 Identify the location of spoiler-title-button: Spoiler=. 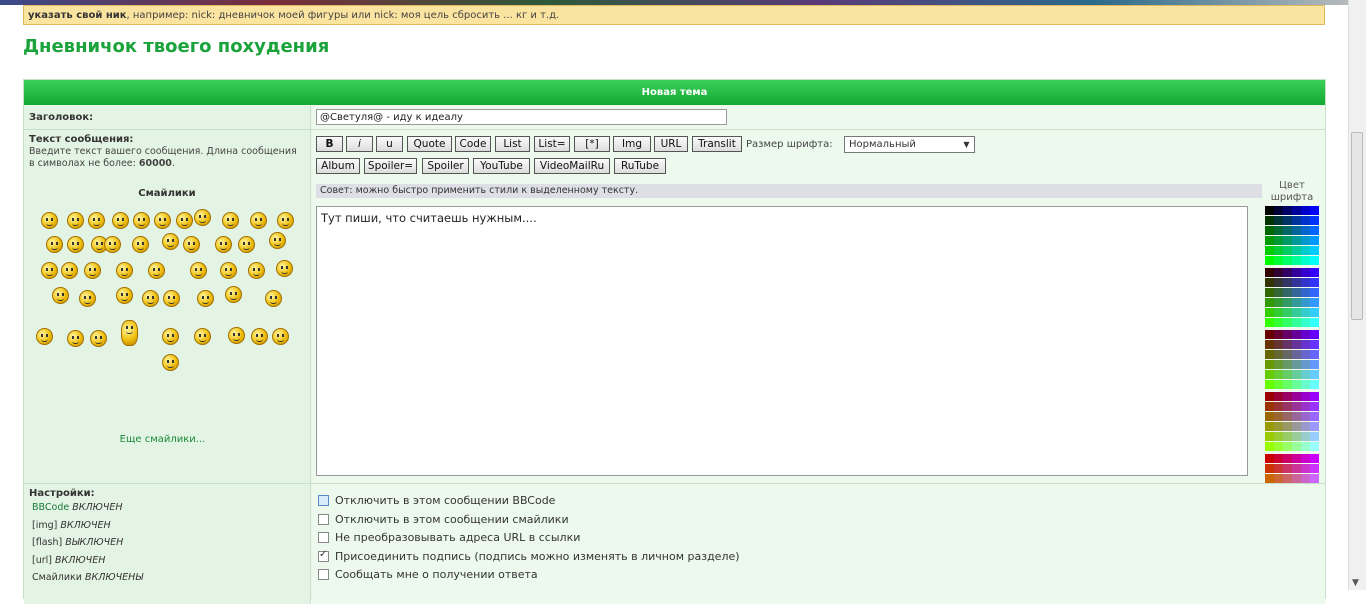
(390, 166).